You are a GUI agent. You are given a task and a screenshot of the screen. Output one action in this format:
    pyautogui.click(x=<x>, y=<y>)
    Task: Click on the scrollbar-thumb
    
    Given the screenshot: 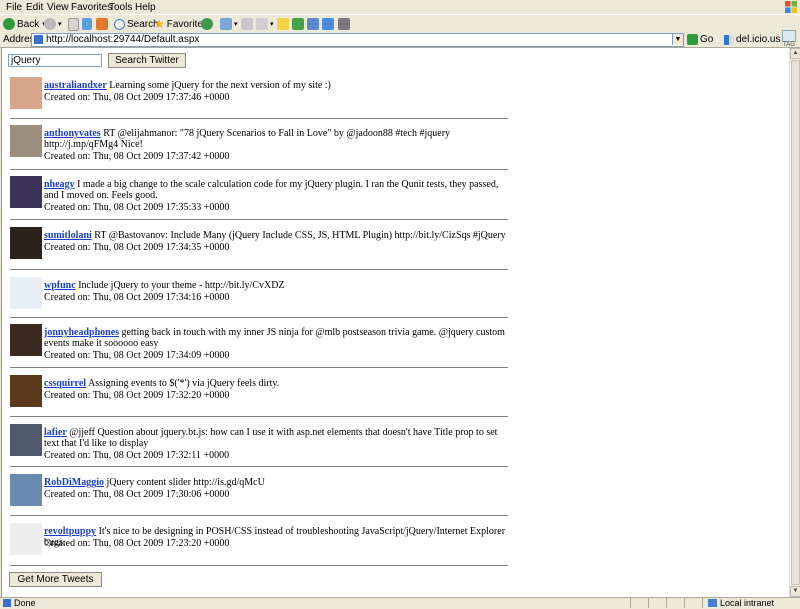 What is the action you would take?
    pyautogui.click(x=795, y=322)
    